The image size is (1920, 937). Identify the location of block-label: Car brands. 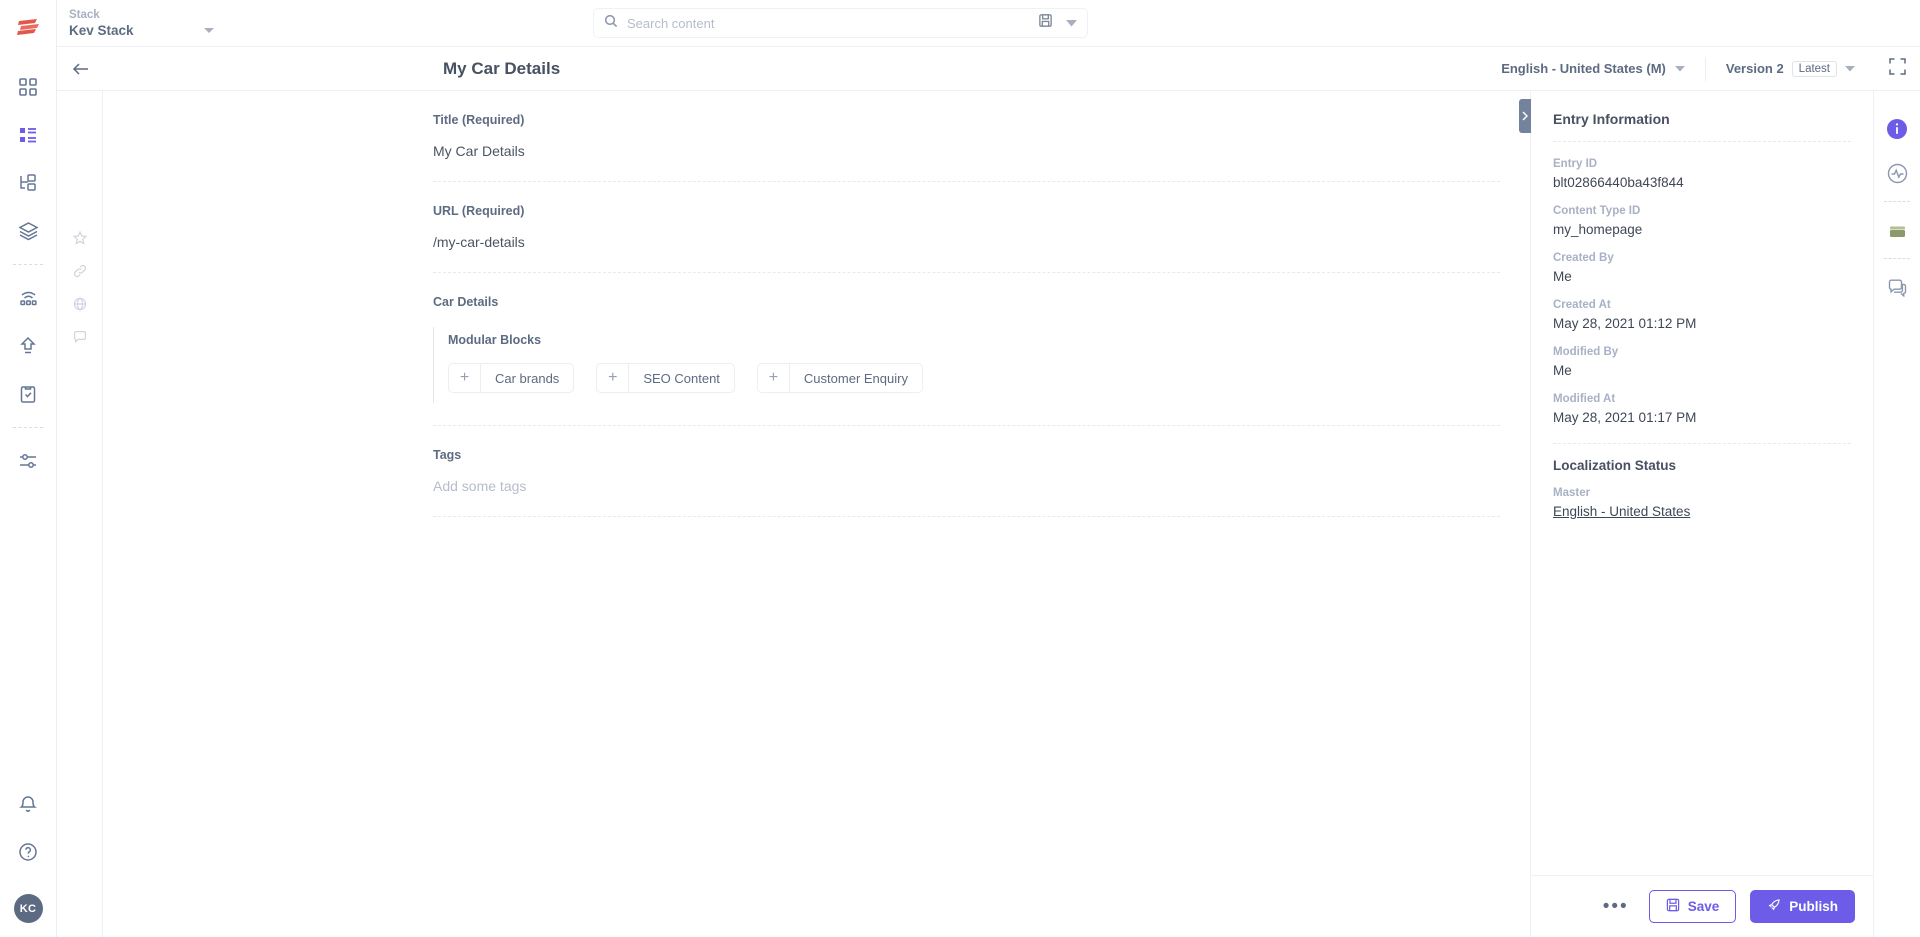
(527, 378).